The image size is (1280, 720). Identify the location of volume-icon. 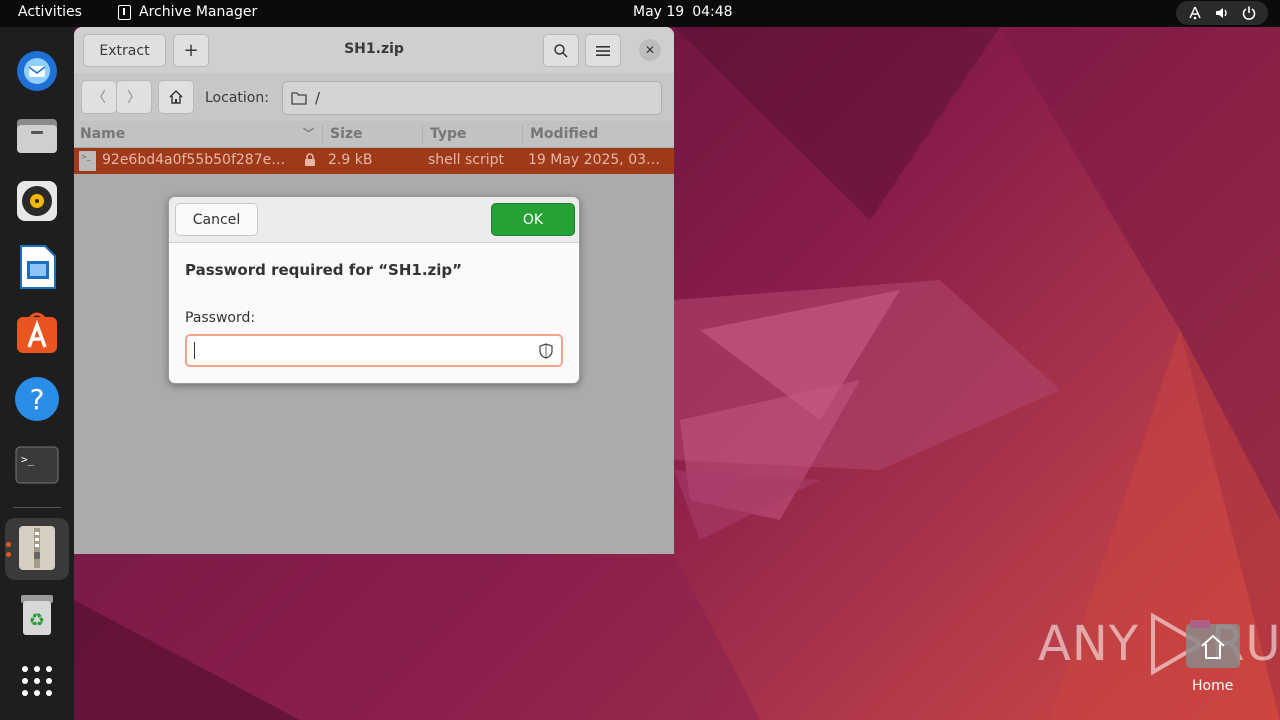
(1222, 13).